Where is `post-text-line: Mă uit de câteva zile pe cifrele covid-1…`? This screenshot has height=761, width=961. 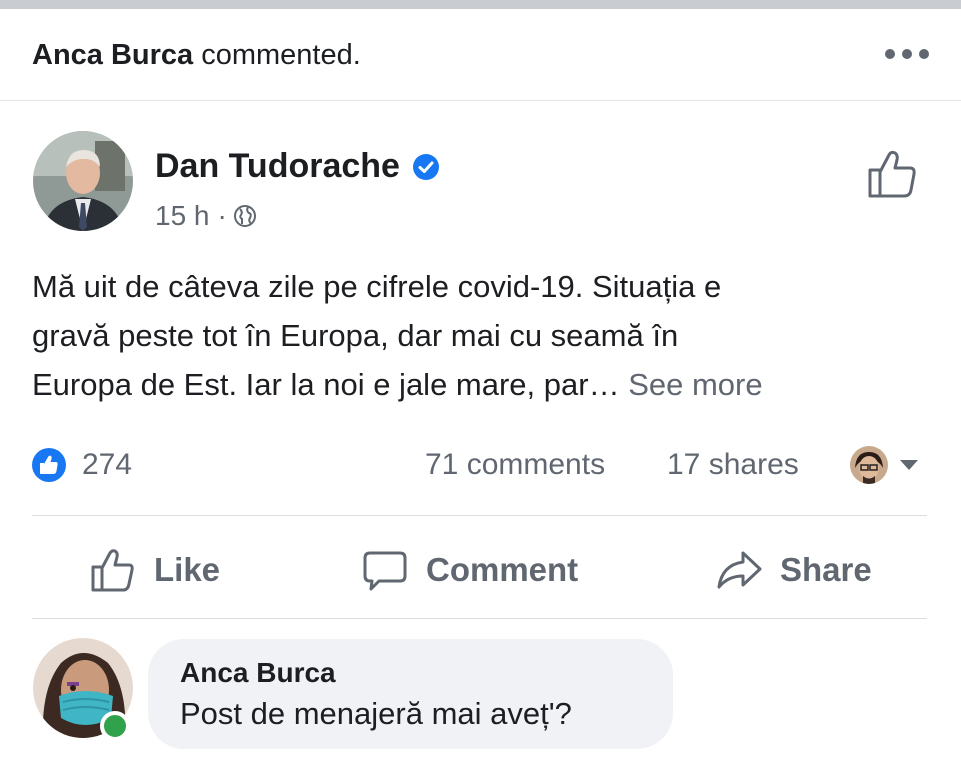 post-text-line: Mă uit de câteva zile pe cifrele covid-1… is located at coordinates (377, 286).